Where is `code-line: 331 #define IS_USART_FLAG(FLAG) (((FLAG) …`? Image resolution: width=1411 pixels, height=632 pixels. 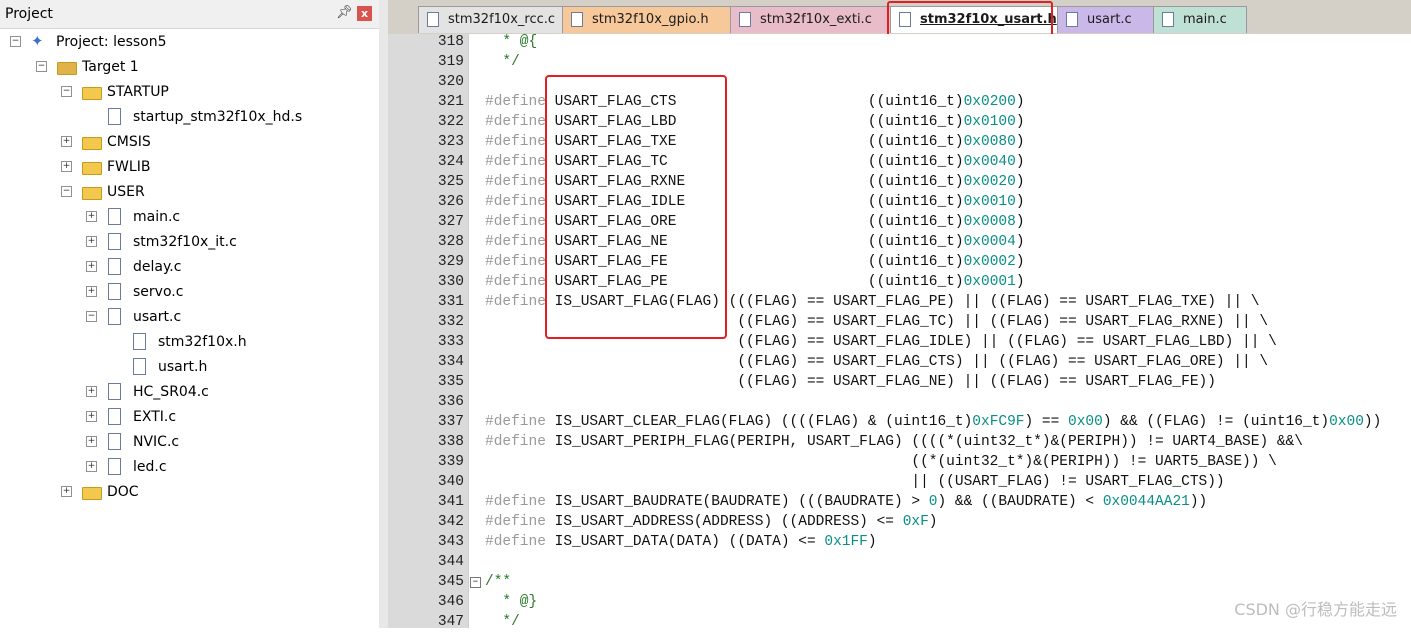
code-line: 331 #define IS_USART_FLAG(FLAG) (((FLAG) … is located at coordinates (899, 302).